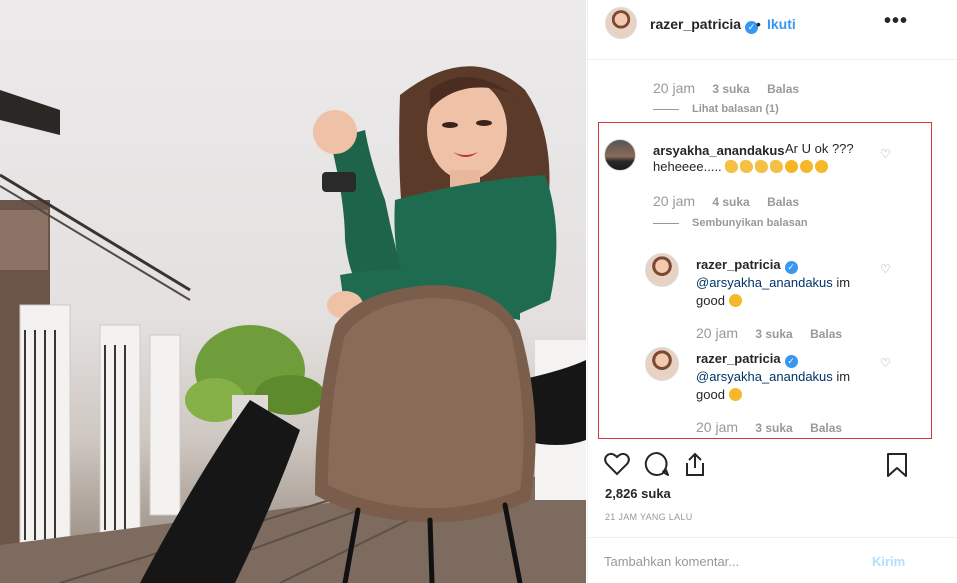  I want to click on commenter-username: arsyakha_anandakus, so click(719, 150).